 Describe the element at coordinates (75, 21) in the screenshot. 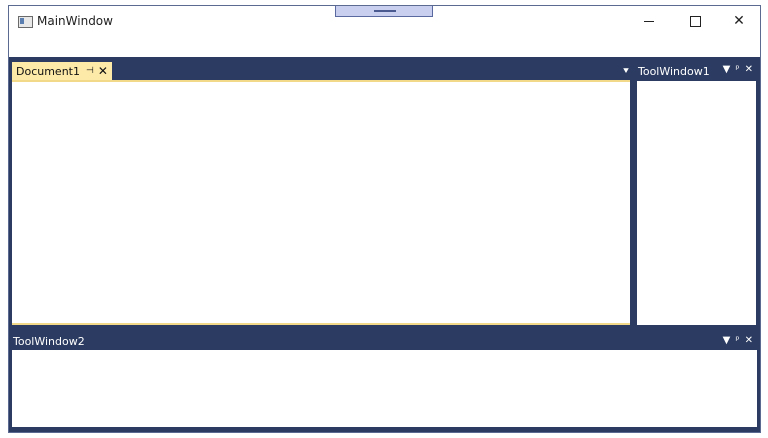

I see `window-title: MainWindow` at that location.